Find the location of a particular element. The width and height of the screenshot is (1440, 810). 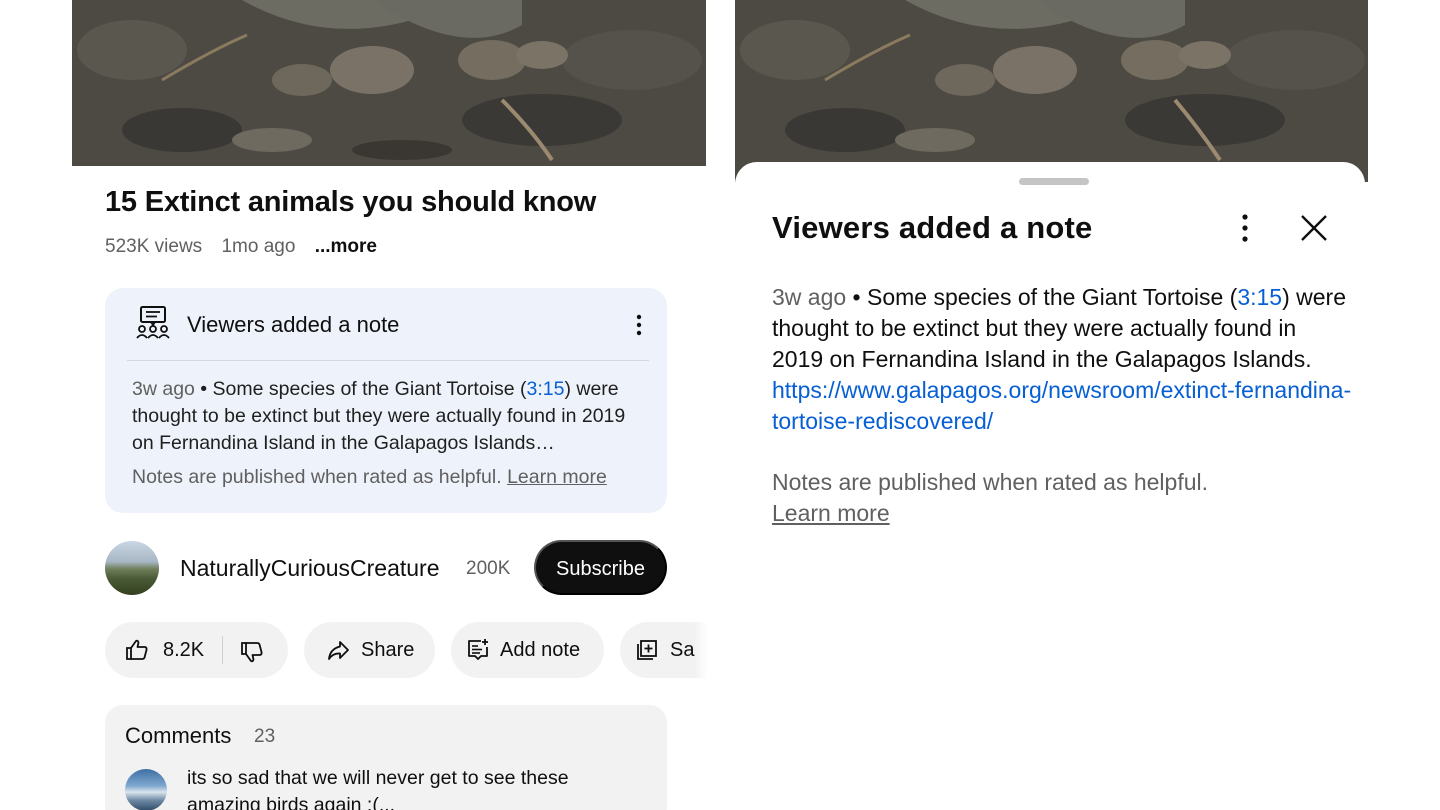

comments-title: Comments is located at coordinates (178, 735).